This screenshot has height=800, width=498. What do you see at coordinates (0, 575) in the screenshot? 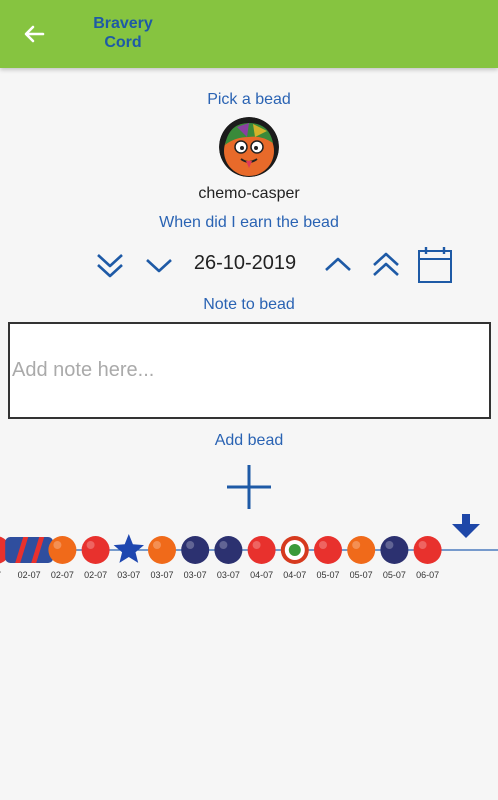
I see `bead-date-label: 07` at bounding box center [0, 575].